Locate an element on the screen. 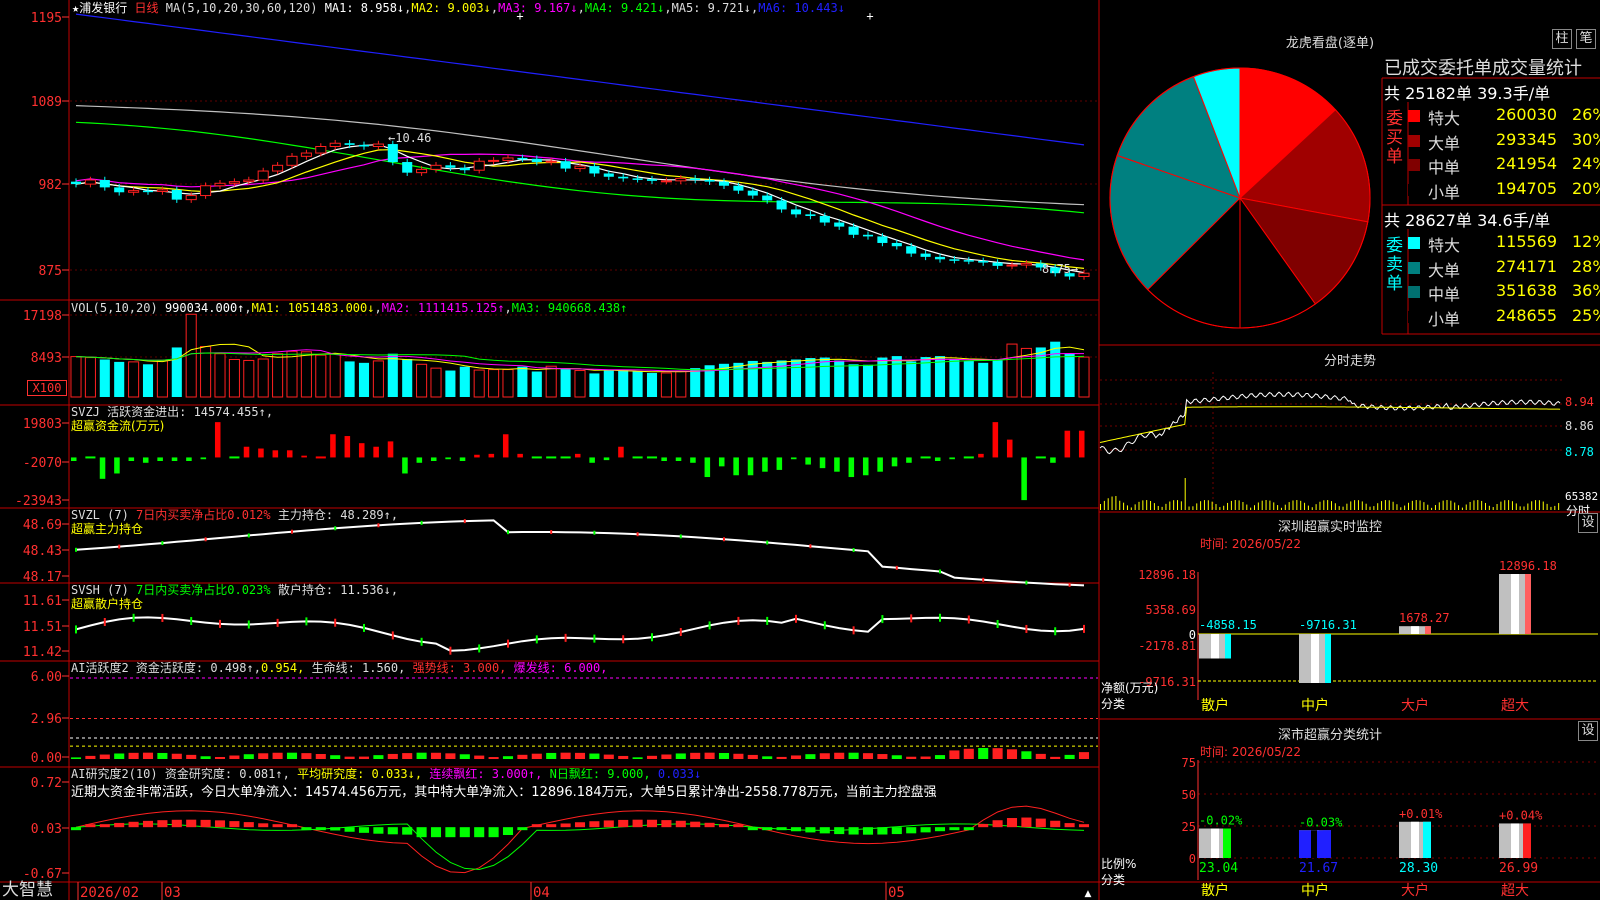 Image resolution: width=1600 pixels, height=900 pixels. row-label: 小单 is located at coordinates (1444, 192).